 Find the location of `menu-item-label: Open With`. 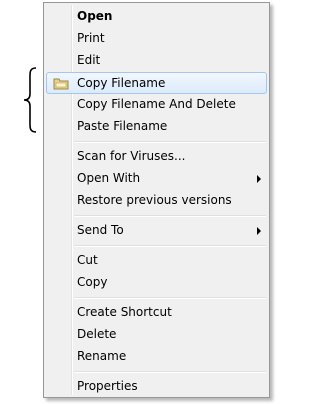

menu-item-label: Open With is located at coordinates (109, 178).